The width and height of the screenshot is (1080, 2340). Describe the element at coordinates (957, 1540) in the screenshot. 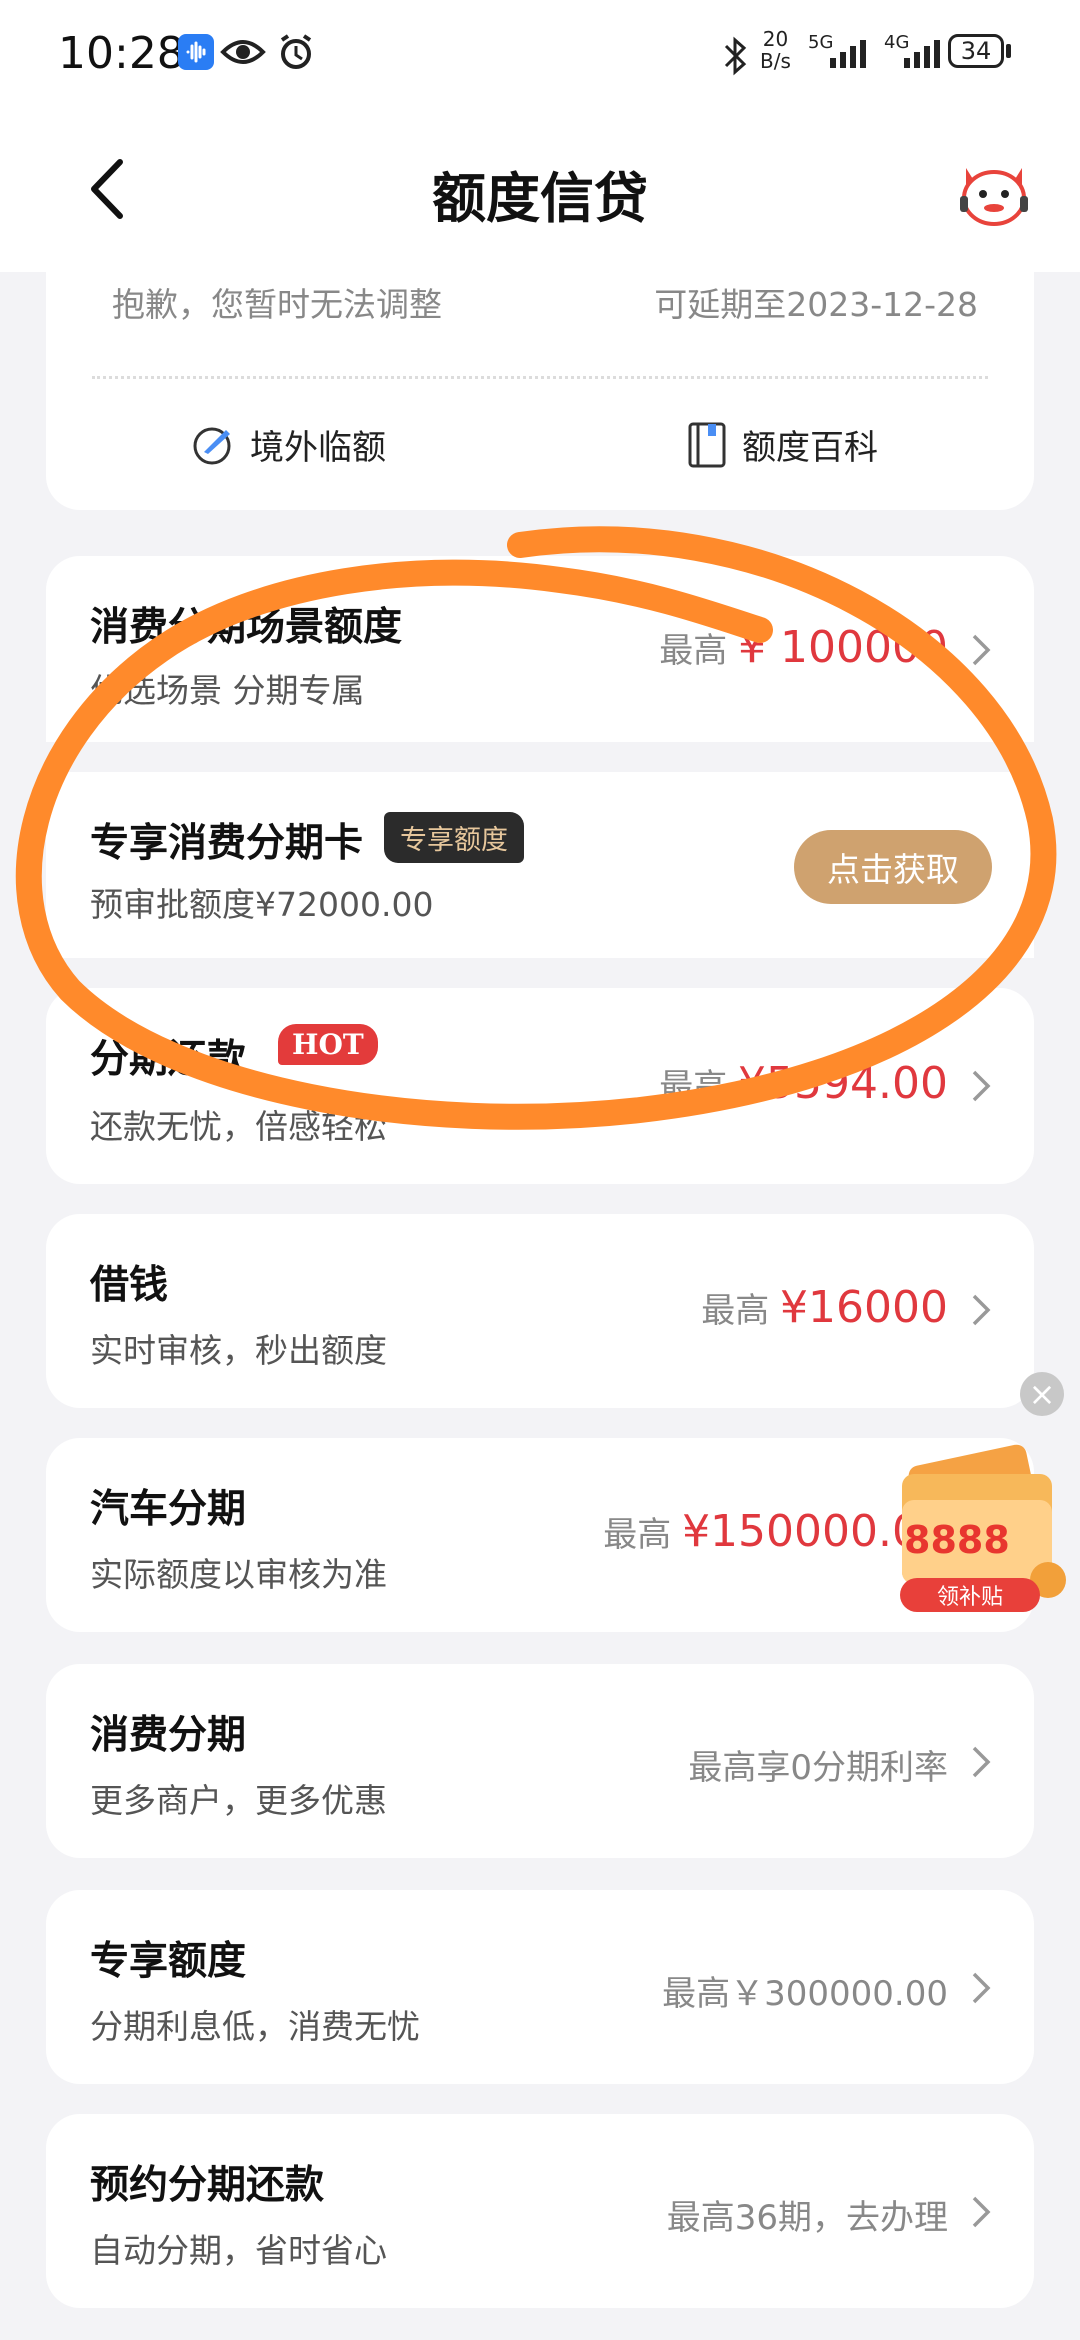

I see `promo-amount: 8888` at that location.